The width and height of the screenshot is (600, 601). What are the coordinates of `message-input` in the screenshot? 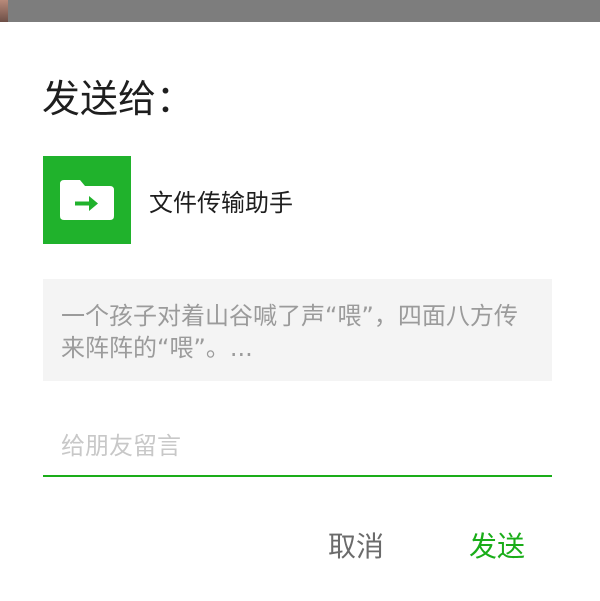 It's located at (297, 447).